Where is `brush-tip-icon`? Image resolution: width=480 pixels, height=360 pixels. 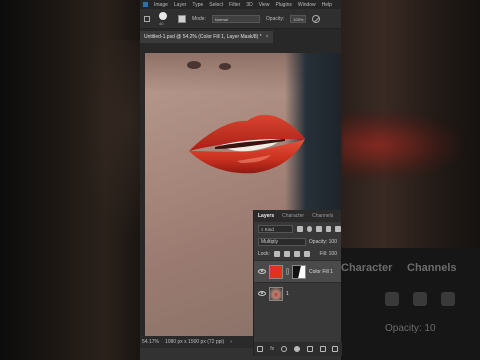
brush-tip-icon is located at coordinates (163, 15).